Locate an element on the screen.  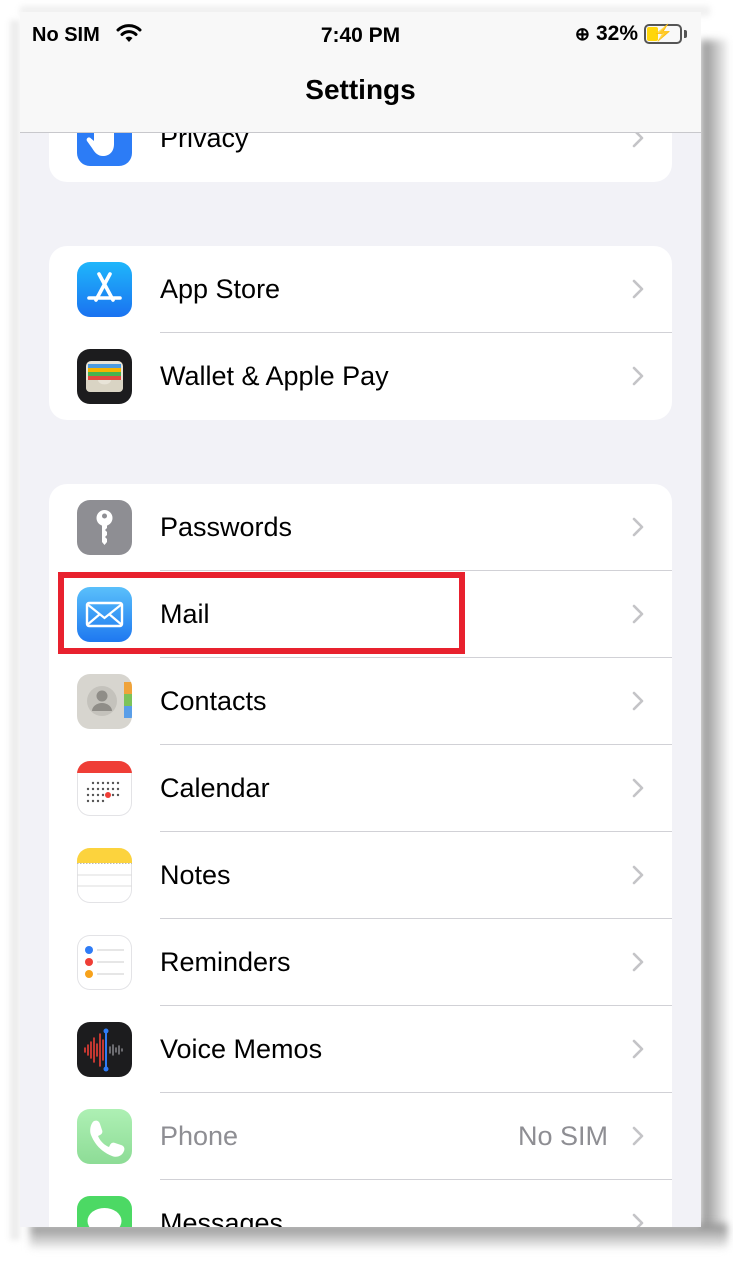
settings-group-store: App Store Wallet & Apple Pay is located at coordinates (360, 333).